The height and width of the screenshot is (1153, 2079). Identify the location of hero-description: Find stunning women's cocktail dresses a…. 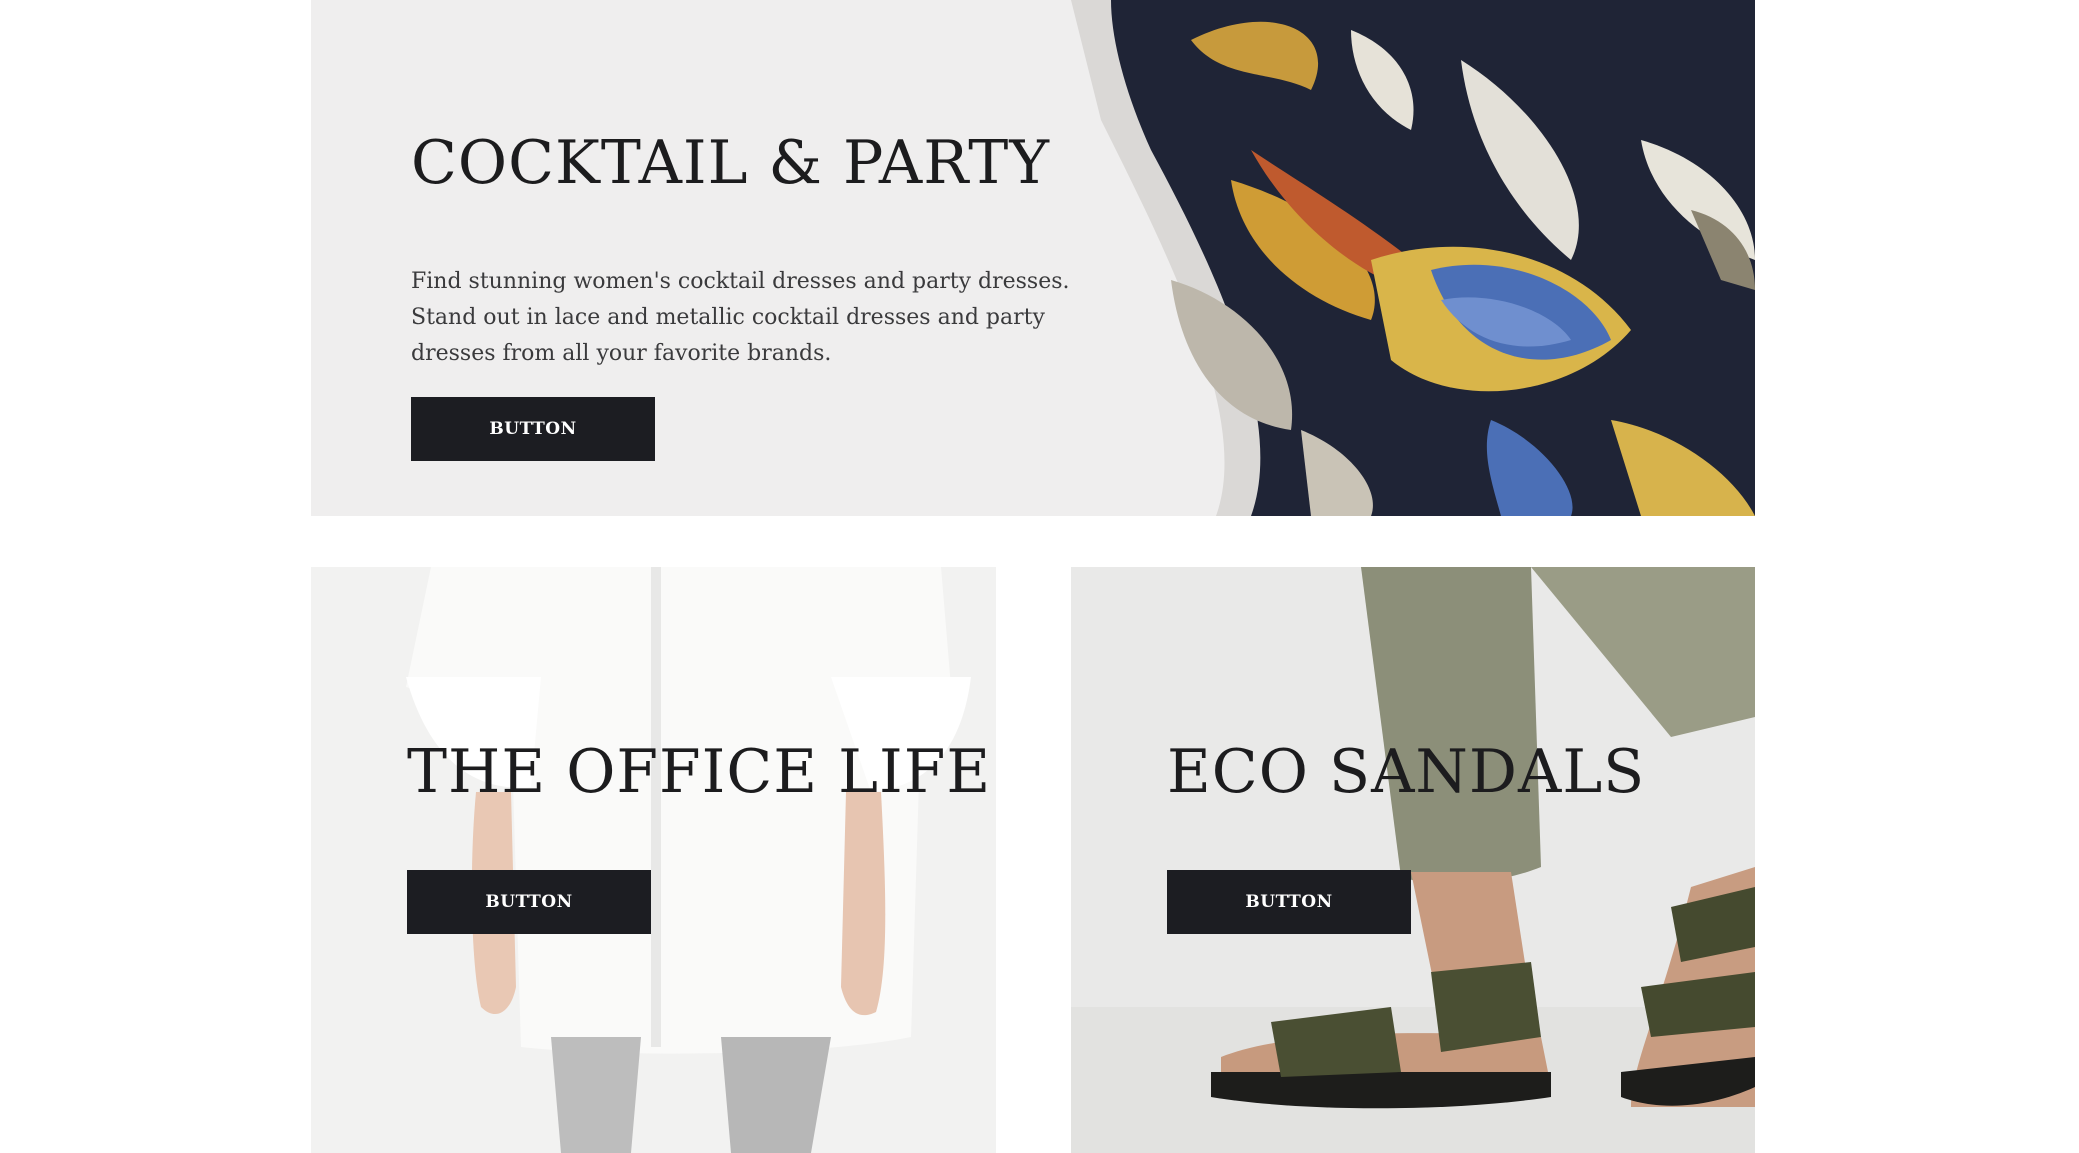
(740, 317).